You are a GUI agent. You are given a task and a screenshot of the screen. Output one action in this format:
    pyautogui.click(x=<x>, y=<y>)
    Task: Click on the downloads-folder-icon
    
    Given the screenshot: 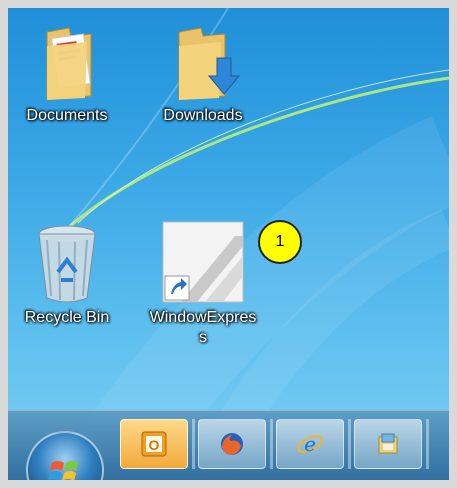 What is the action you would take?
    pyautogui.click(x=203, y=60)
    